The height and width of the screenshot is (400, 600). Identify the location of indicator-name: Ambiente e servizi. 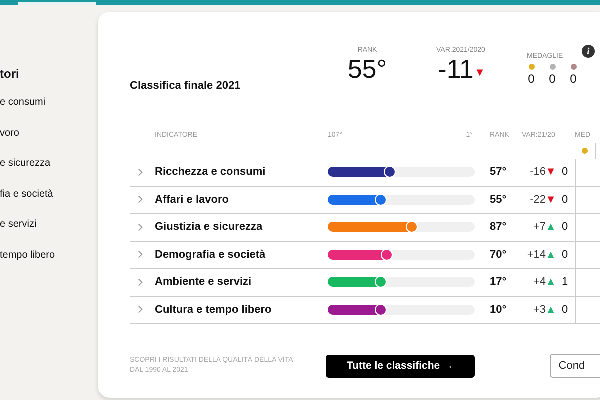
(241, 282).